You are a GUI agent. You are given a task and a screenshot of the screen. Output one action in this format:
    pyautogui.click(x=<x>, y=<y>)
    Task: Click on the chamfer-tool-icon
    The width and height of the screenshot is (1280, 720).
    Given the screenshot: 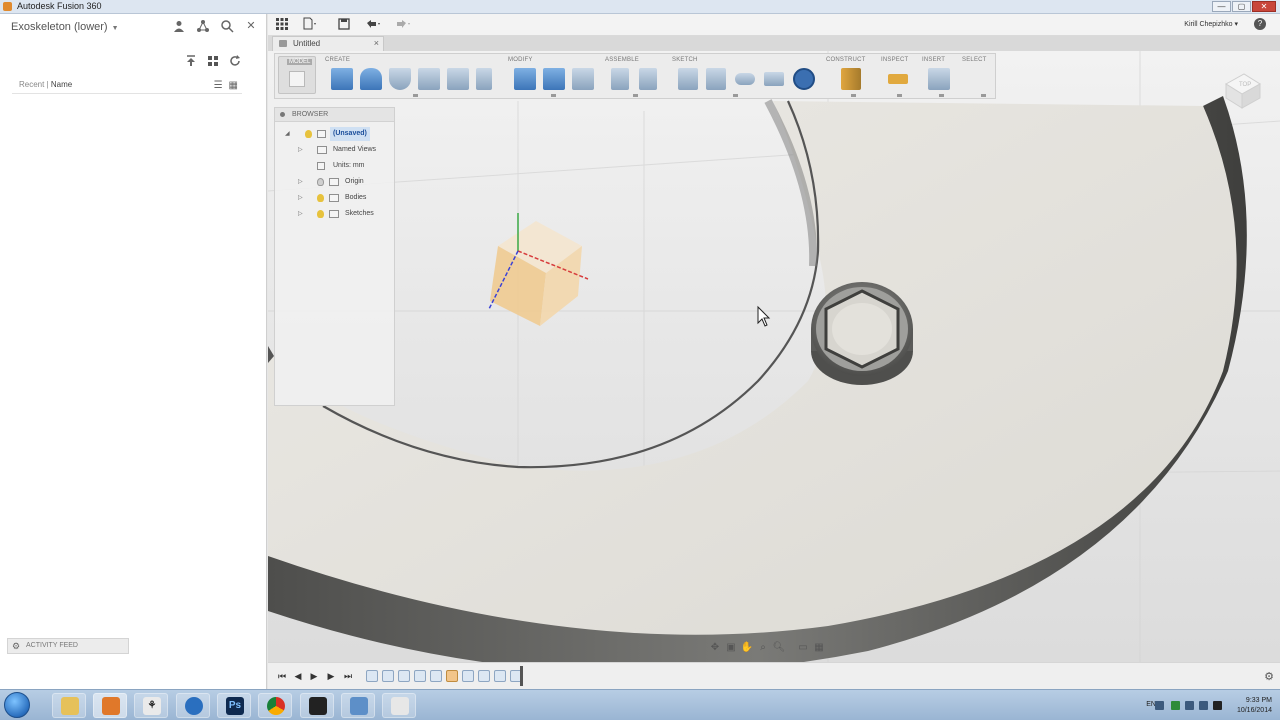 What is the action you would take?
    pyautogui.click(x=583, y=79)
    